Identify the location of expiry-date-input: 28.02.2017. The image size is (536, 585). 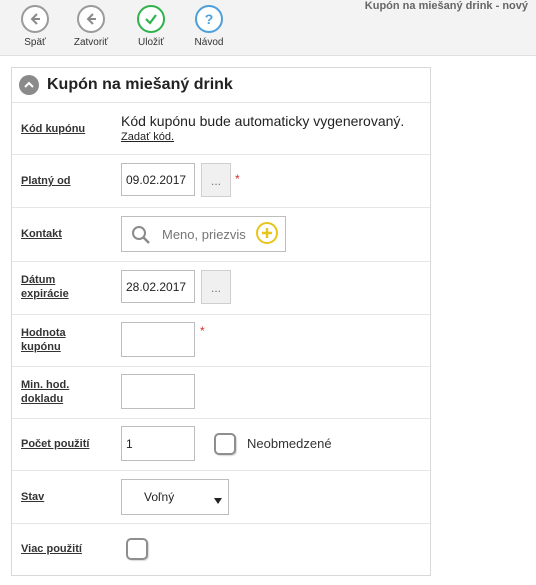
(158, 286).